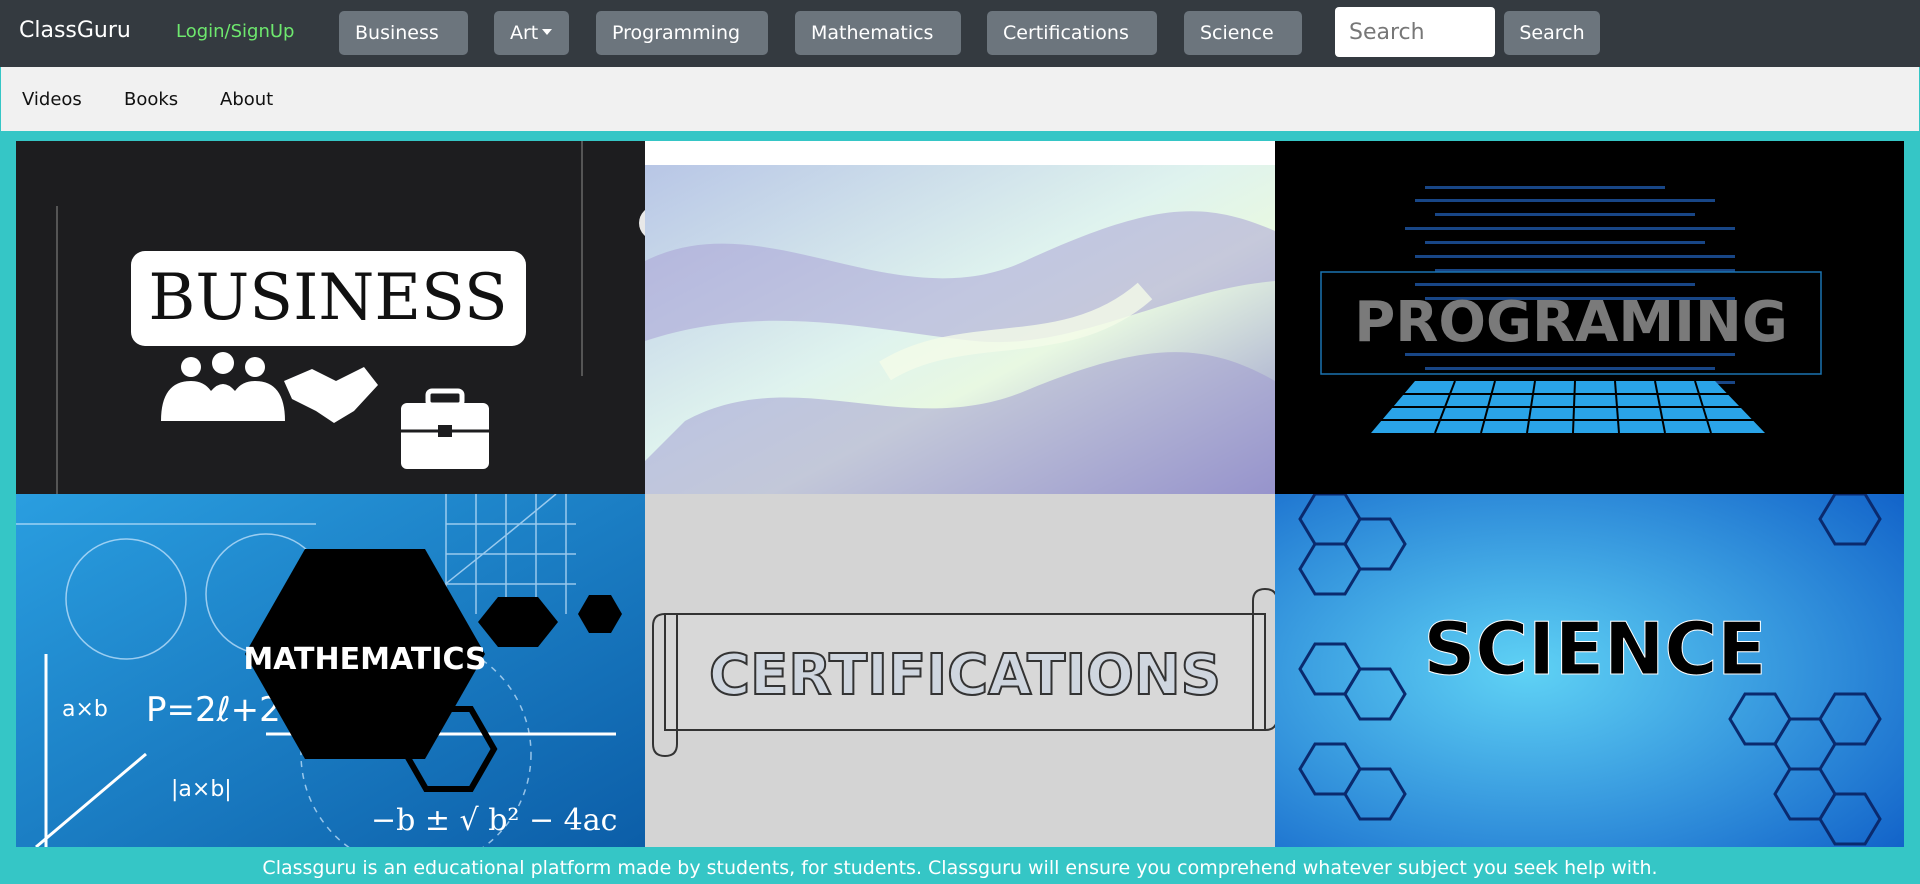 The image size is (1920, 884). What do you see at coordinates (1595, 649) in the screenshot?
I see `science-title: SCIENCE` at bounding box center [1595, 649].